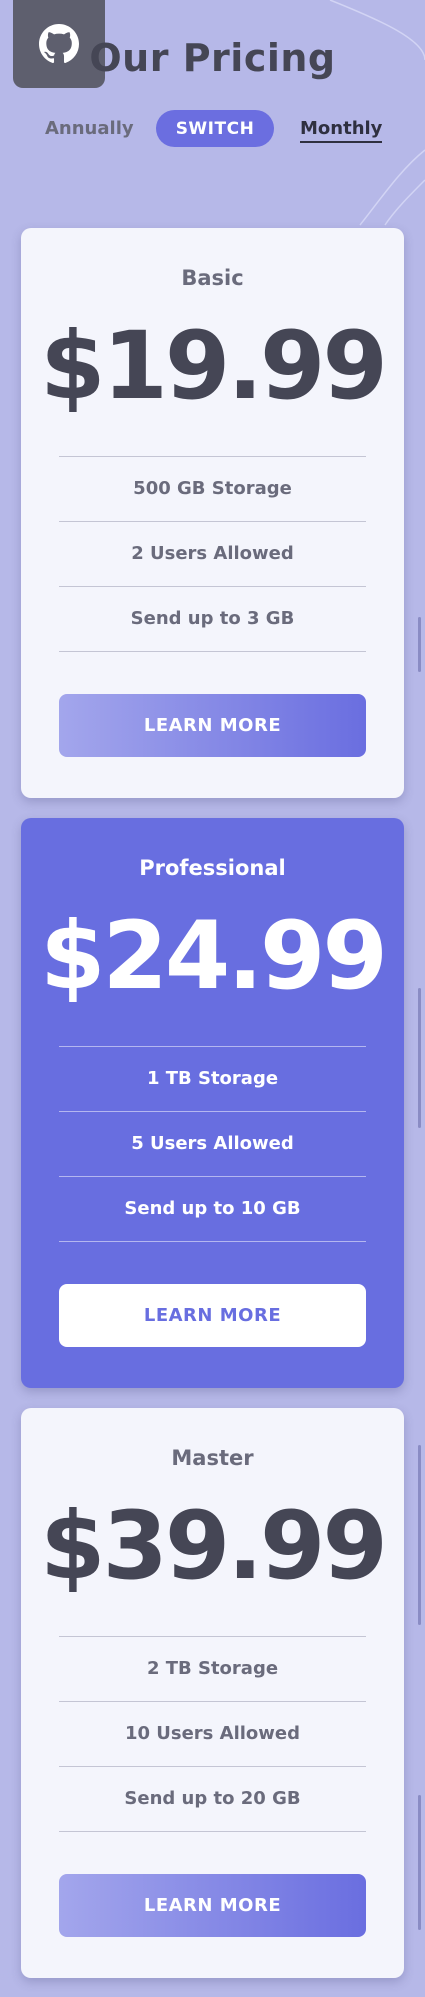 The image size is (425, 1997). Describe the element at coordinates (212, 1458) in the screenshot. I see `plan-name: Master` at that location.